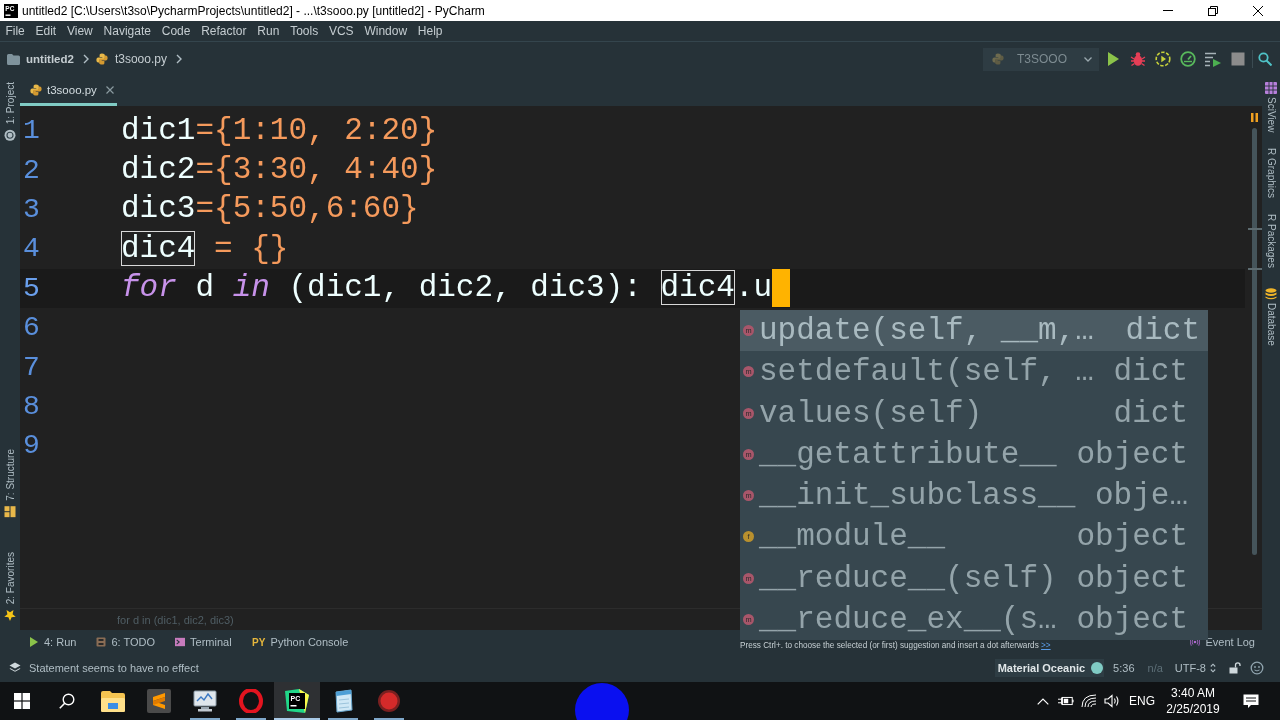  Describe the element at coordinates (10, 586) in the screenshot. I see `tool-window-button: 2: Favorites` at that location.